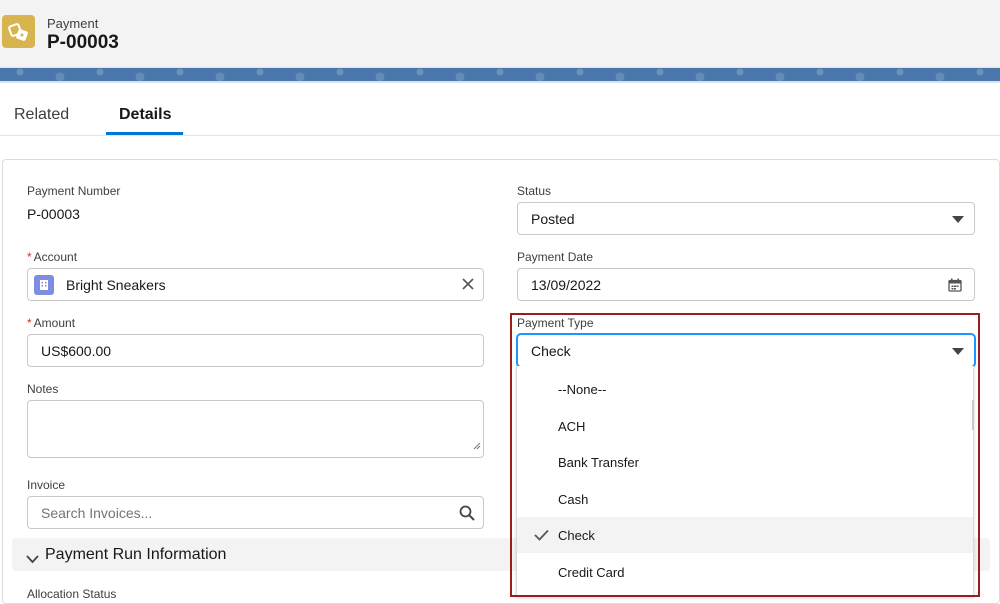  Describe the element at coordinates (74, 191) in the screenshot. I see `payment-number-label: Payment Number` at that location.